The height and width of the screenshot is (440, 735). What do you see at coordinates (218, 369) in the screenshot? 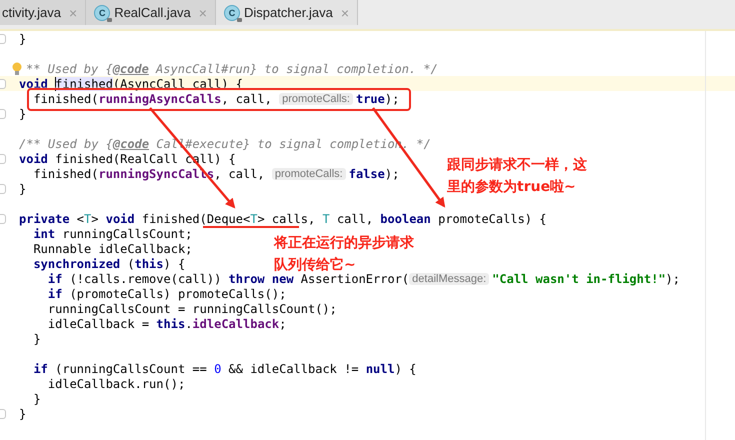
I see `number-literal: 0` at bounding box center [218, 369].